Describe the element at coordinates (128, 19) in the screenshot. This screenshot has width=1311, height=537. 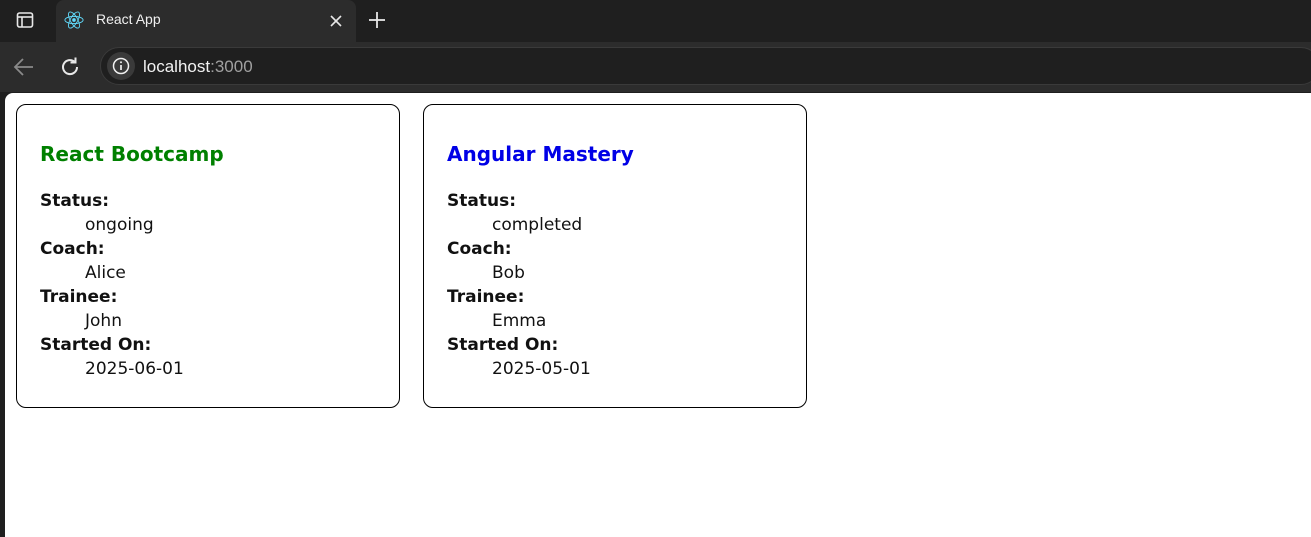
I see `tab-title: React App` at that location.